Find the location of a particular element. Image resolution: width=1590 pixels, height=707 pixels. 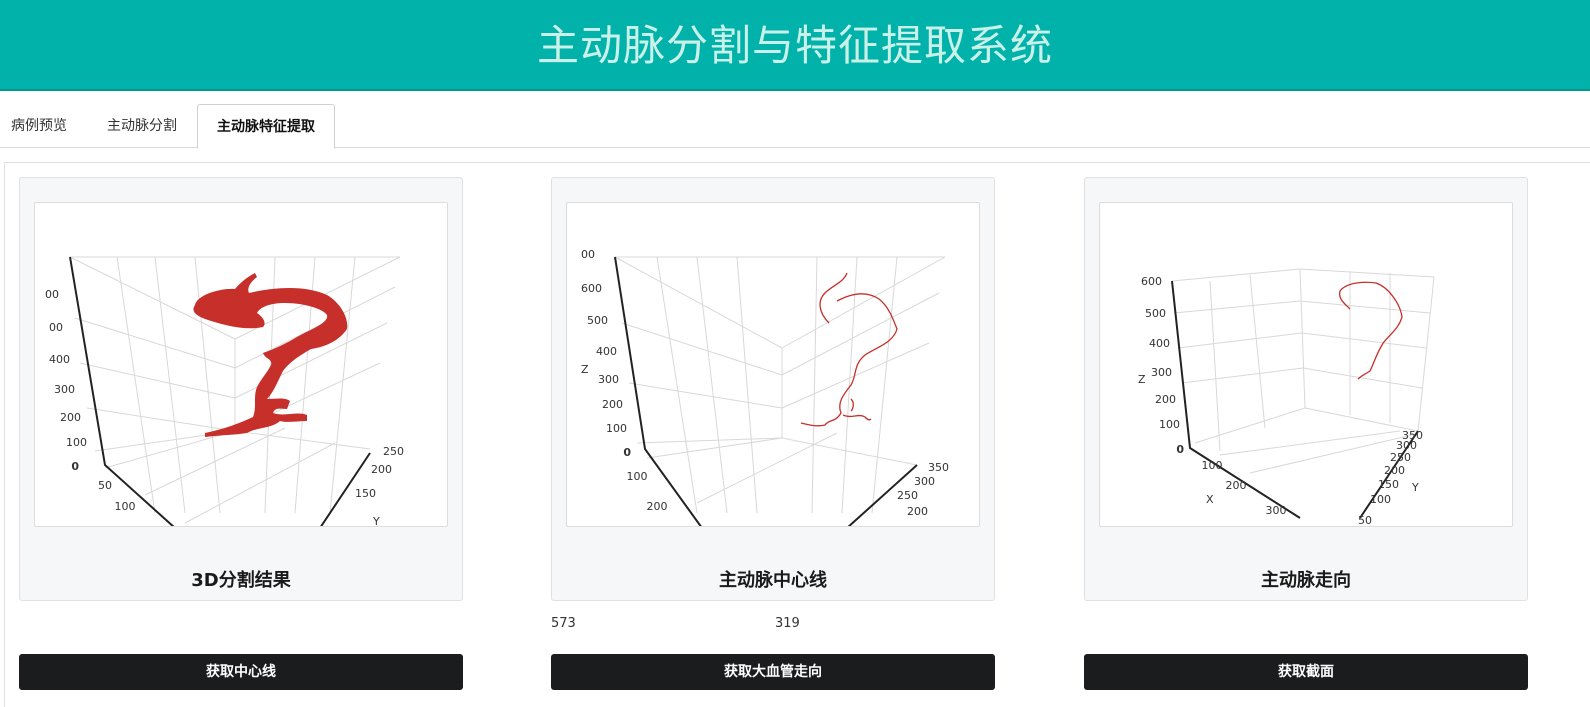

x-axis-label: X is located at coordinates (1210, 499).